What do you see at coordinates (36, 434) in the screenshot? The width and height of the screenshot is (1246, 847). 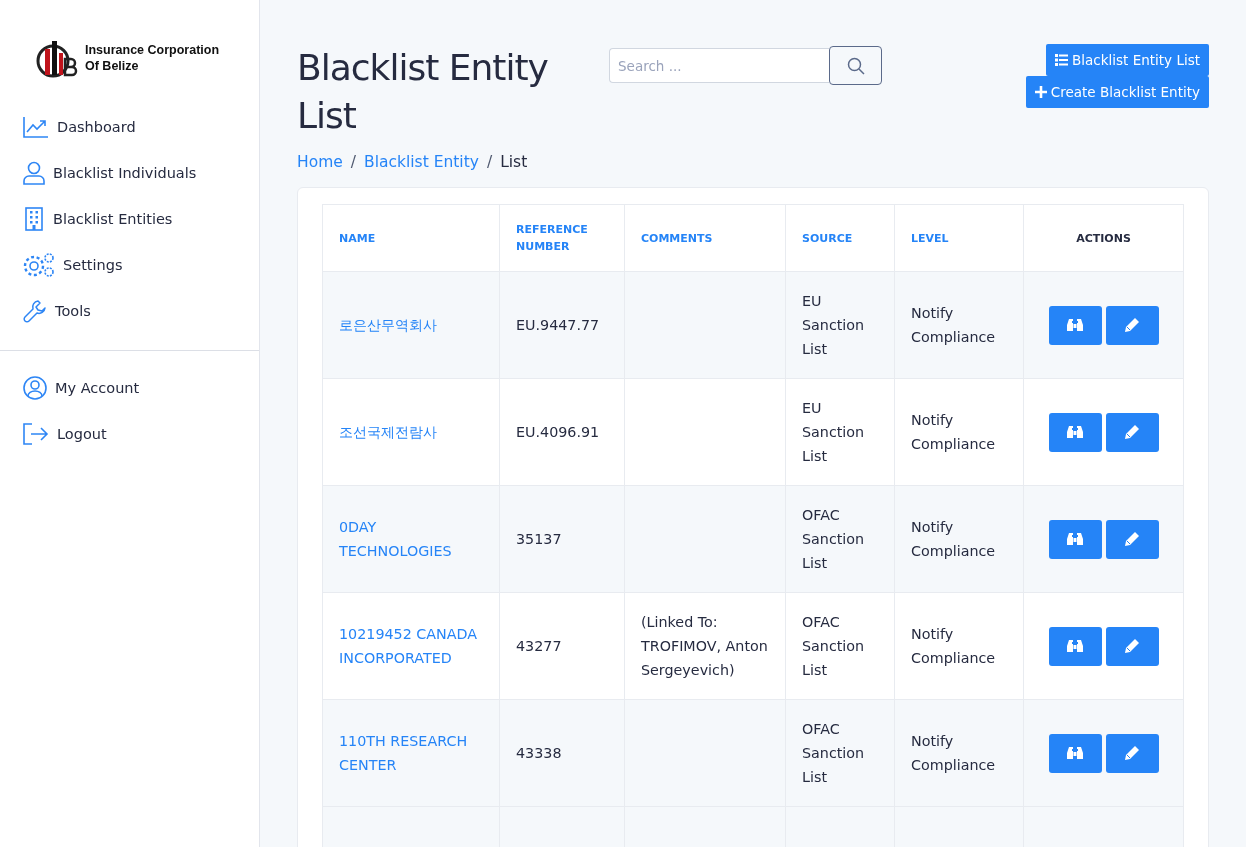 I see `logout-icon` at bounding box center [36, 434].